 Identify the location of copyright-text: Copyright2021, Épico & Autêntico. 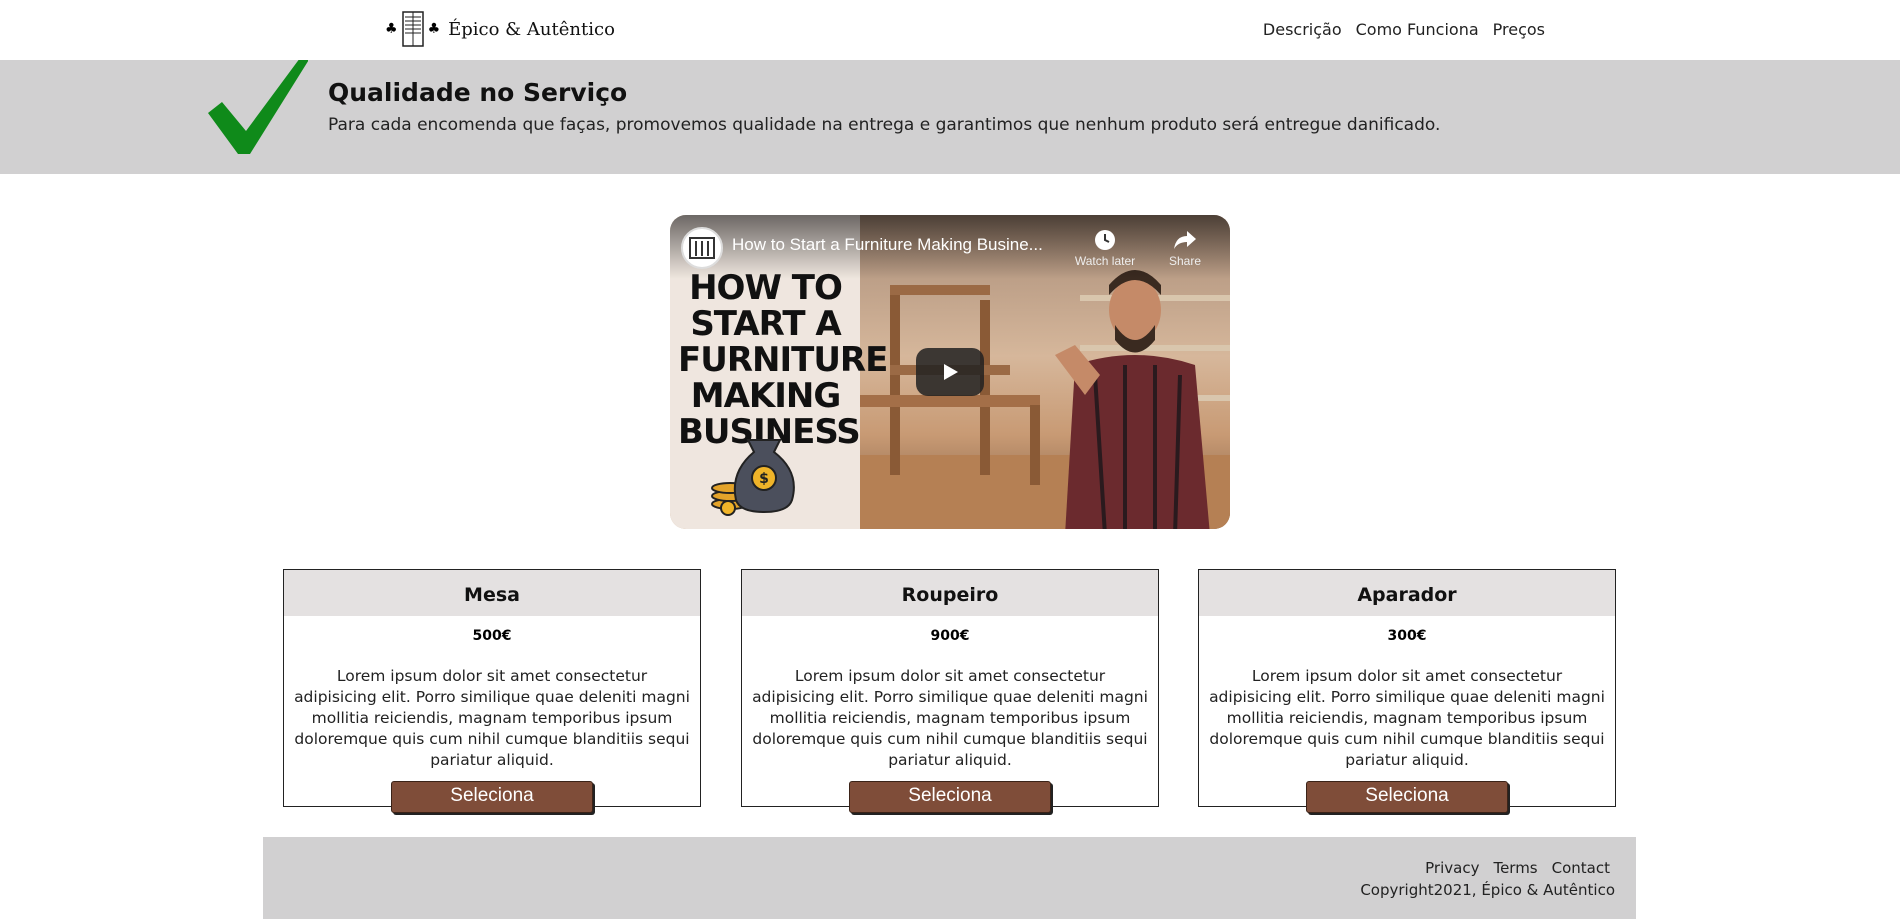
(1487, 890).